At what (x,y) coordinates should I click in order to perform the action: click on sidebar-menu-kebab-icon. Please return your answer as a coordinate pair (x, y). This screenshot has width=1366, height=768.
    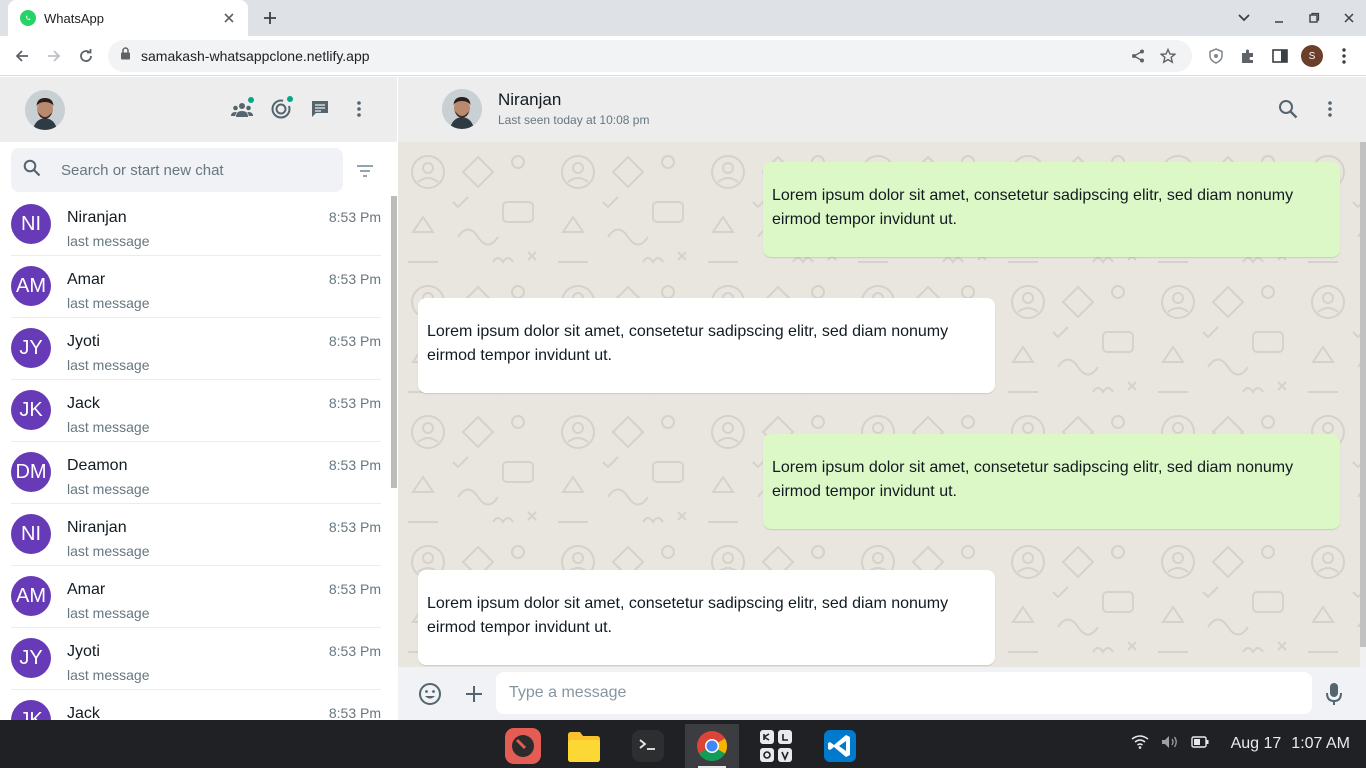
    Looking at the image, I should click on (358, 108).